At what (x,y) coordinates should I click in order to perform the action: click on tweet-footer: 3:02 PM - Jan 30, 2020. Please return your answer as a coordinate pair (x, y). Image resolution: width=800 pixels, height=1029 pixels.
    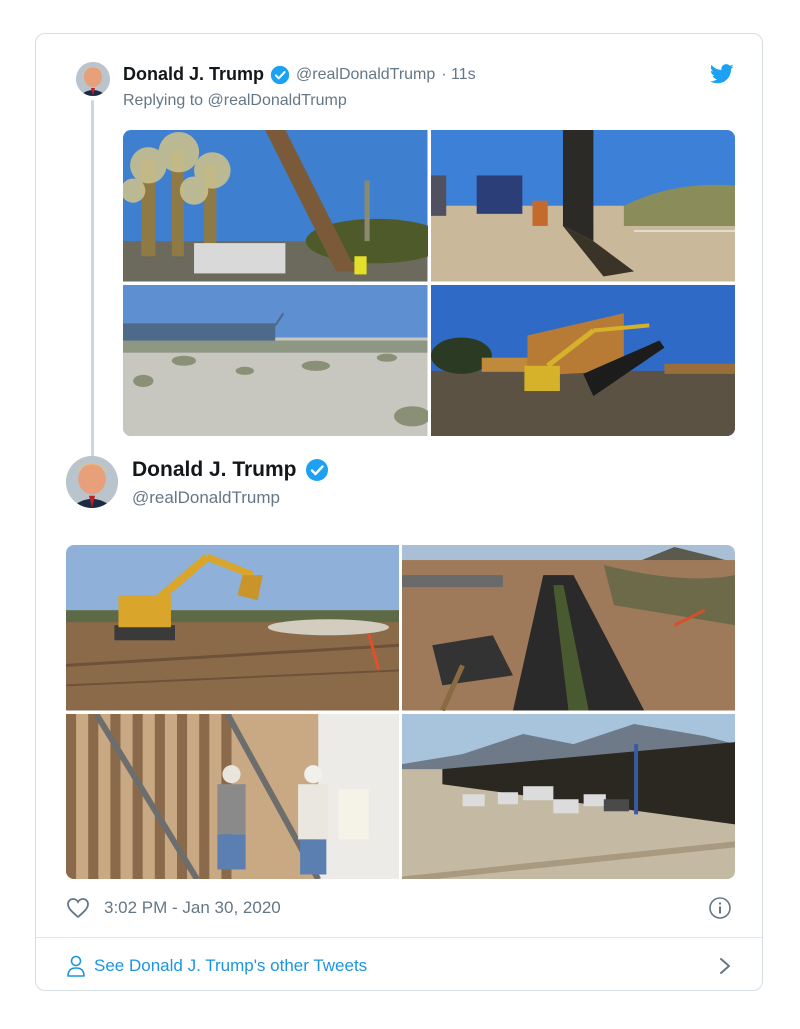
    Looking at the image, I should click on (399, 908).